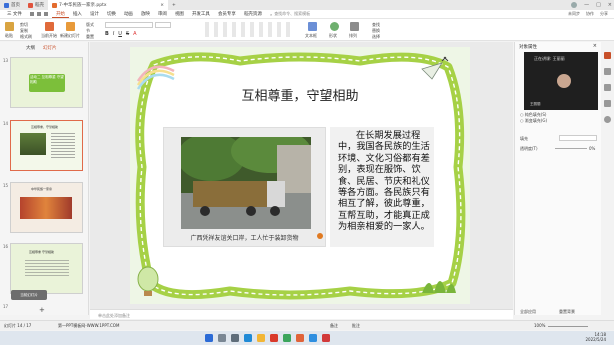  Describe the element at coordinates (607, 55) in the screenshot. I see `properties-icon` at that location.